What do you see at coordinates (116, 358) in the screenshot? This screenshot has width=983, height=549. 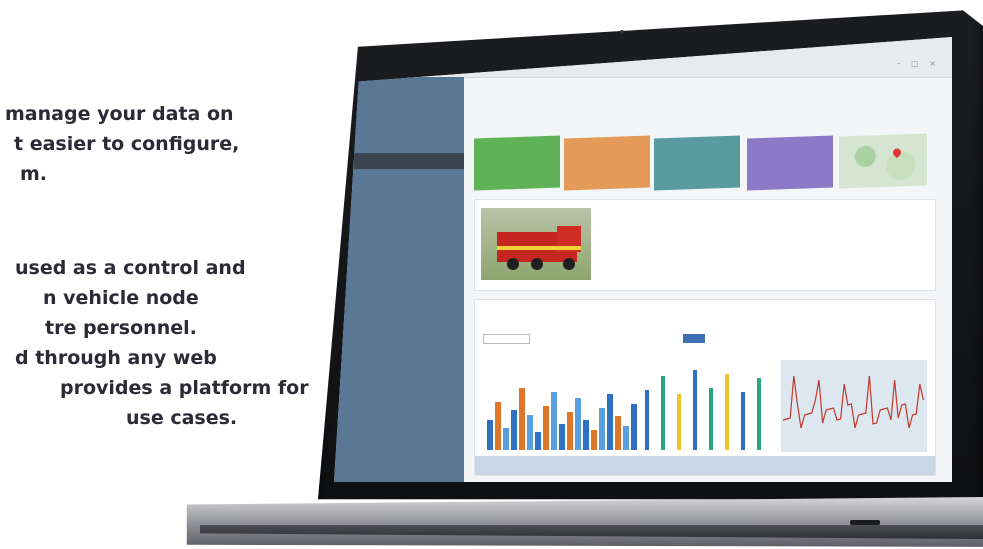 I see `description-line: d through any web` at bounding box center [116, 358].